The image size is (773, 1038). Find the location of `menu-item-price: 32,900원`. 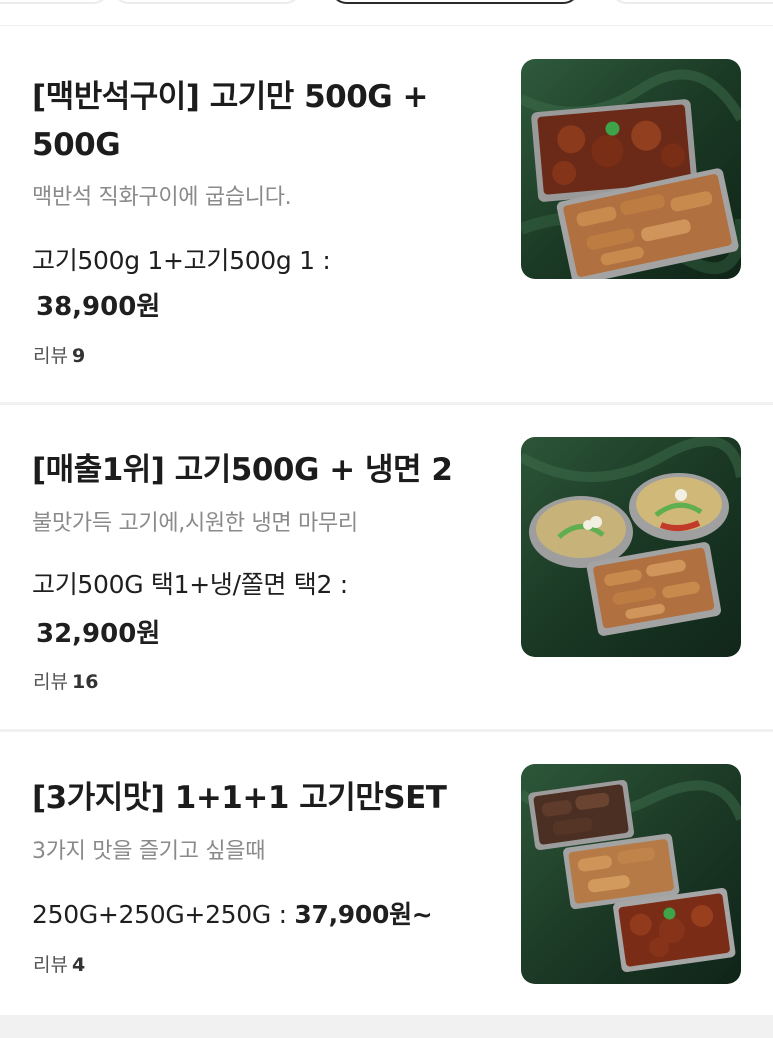

menu-item-price: 32,900원 is located at coordinates (98, 634).